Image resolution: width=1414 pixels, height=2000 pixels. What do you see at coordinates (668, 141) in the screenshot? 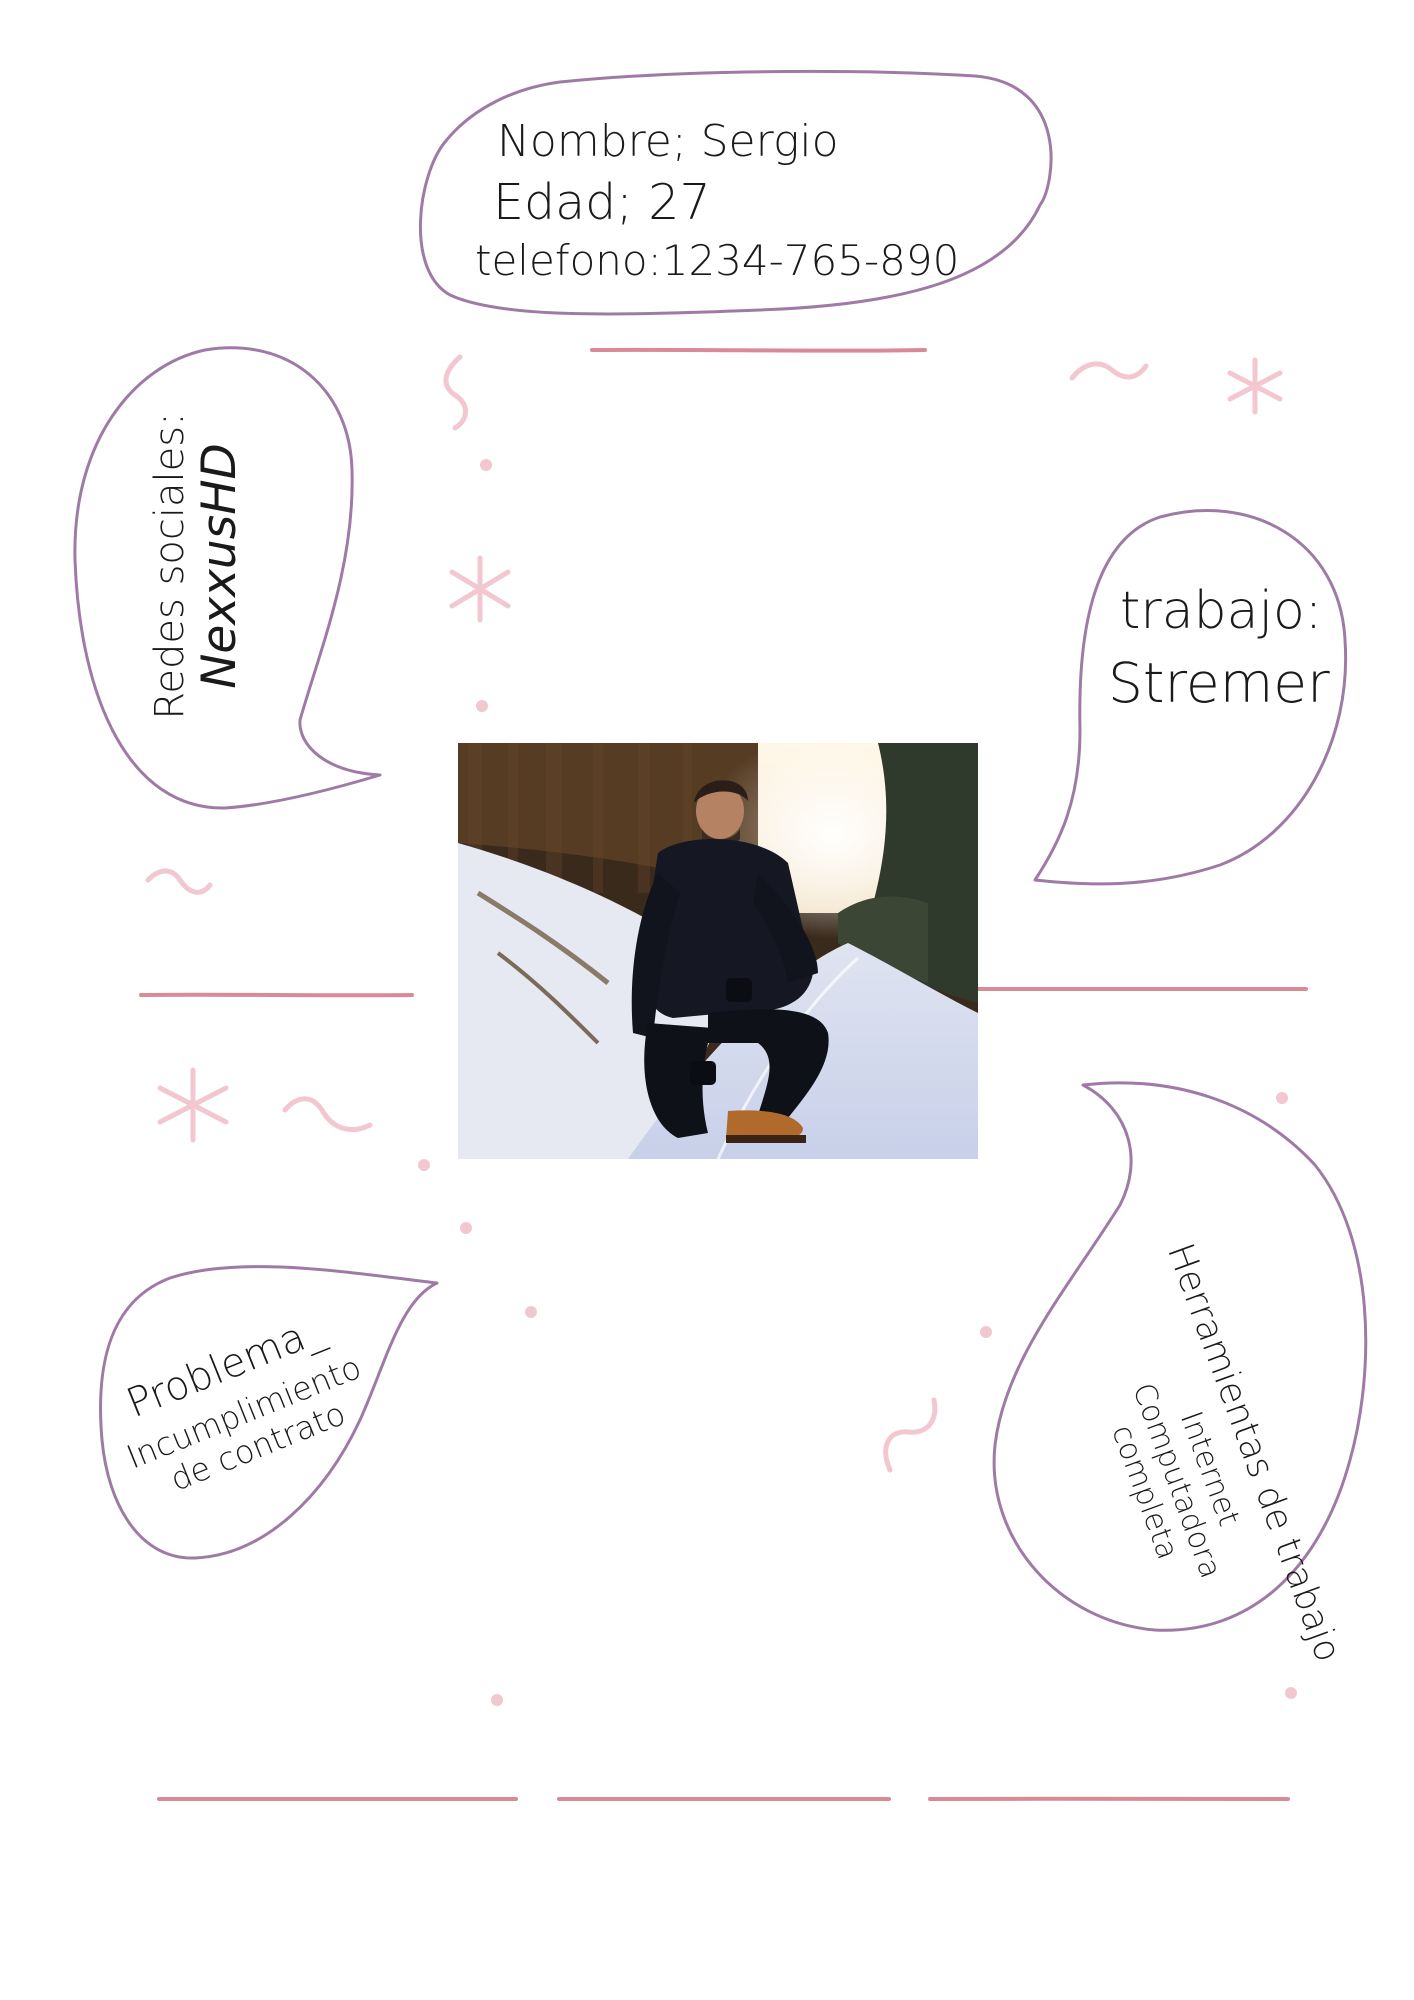
I see `name-line: Nombre; Sergio` at bounding box center [668, 141].